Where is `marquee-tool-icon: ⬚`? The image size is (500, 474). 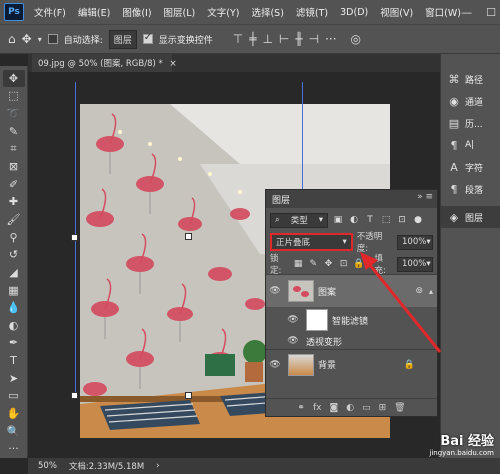
marquee-tool-icon: ⬚ is located at coordinates (14, 96).